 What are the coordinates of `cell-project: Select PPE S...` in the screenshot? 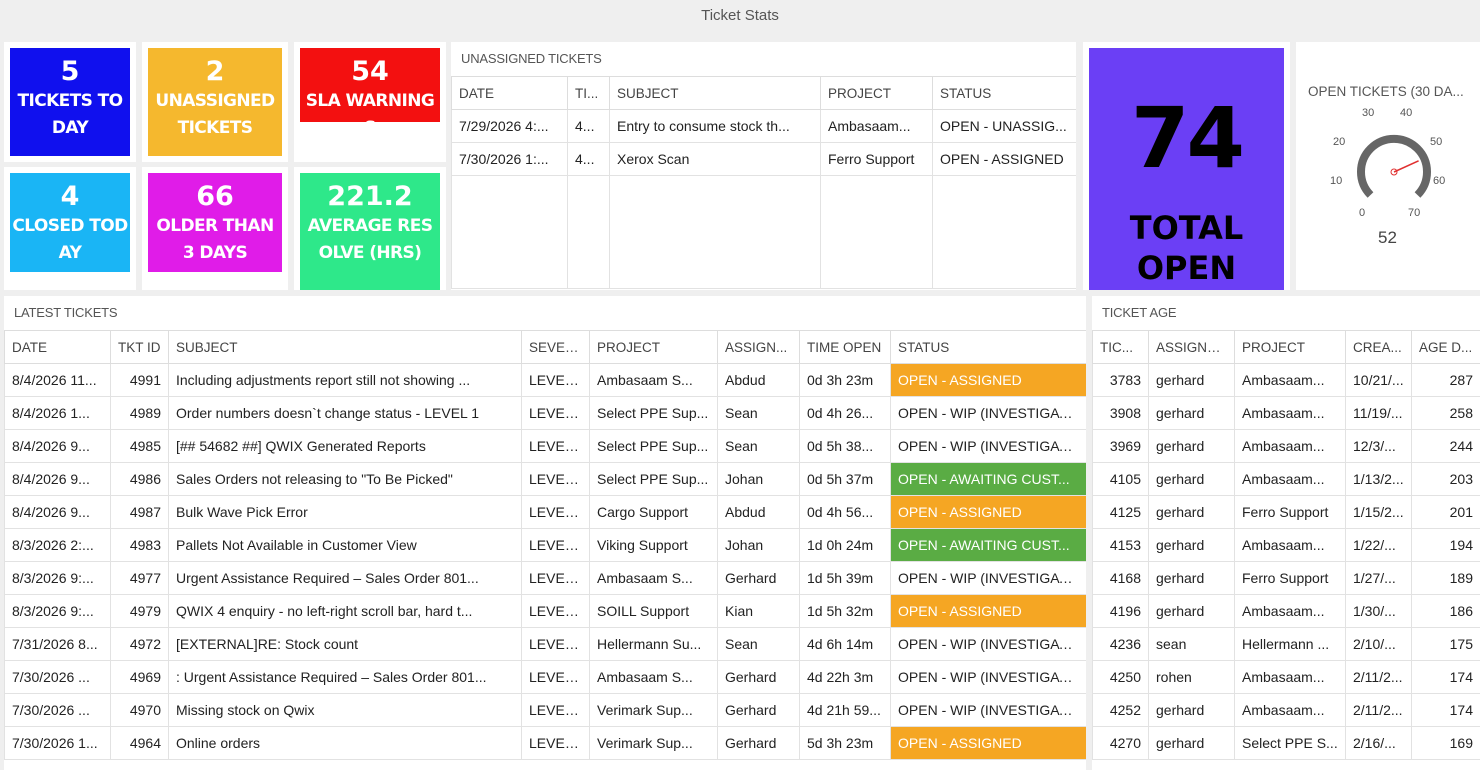 It's located at (1290, 743).